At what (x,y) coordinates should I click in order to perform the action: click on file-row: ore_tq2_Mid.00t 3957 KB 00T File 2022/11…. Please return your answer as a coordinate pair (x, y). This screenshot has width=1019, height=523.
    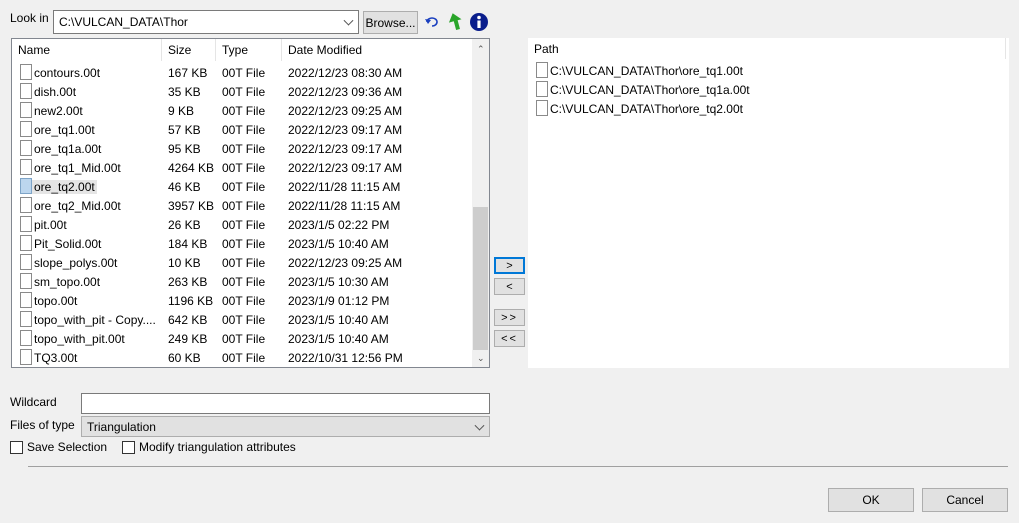
    Looking at the image, I should click on (248, 205).